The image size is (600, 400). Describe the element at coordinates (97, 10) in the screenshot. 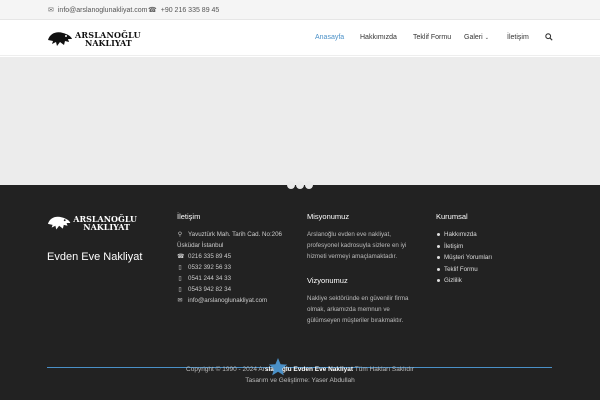

I see `topbar-email: ✉ info@arslanoglunakliyat.com` at that location.